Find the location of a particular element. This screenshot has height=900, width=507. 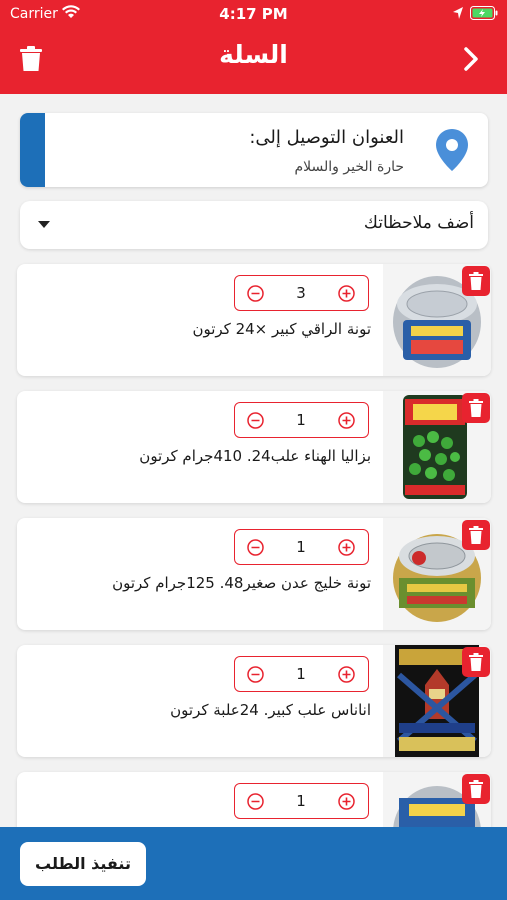

quantity-value: 3 is located at coordinates (301, 293).